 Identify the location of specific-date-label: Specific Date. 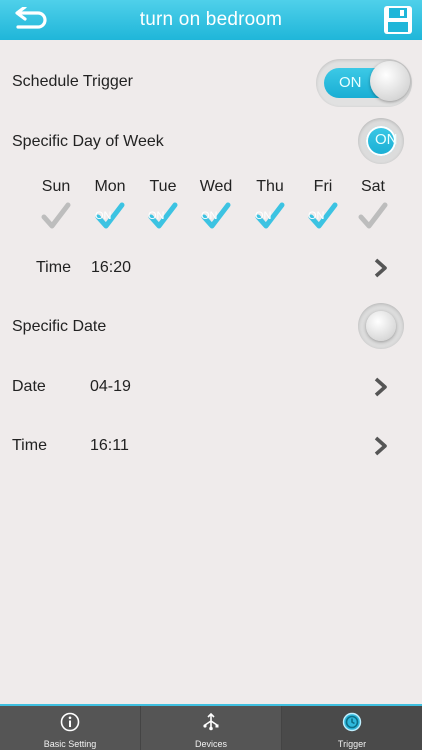
(59, 326).